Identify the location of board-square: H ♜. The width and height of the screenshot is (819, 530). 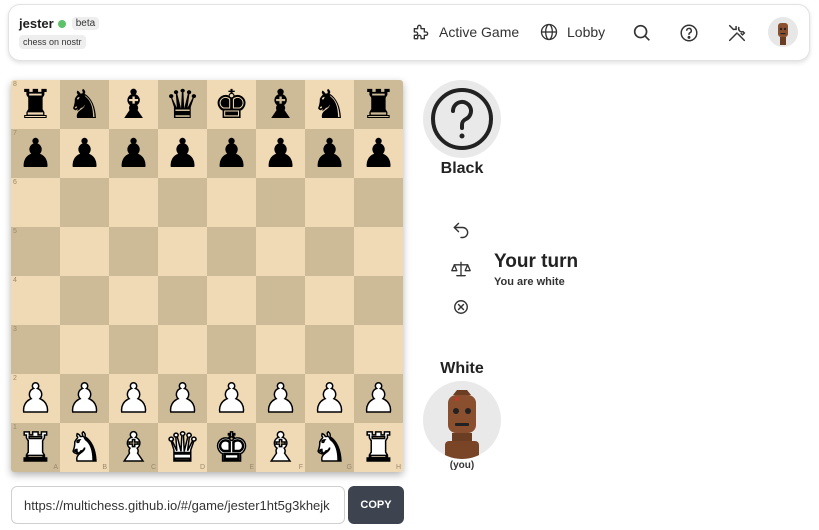
(378, 447).